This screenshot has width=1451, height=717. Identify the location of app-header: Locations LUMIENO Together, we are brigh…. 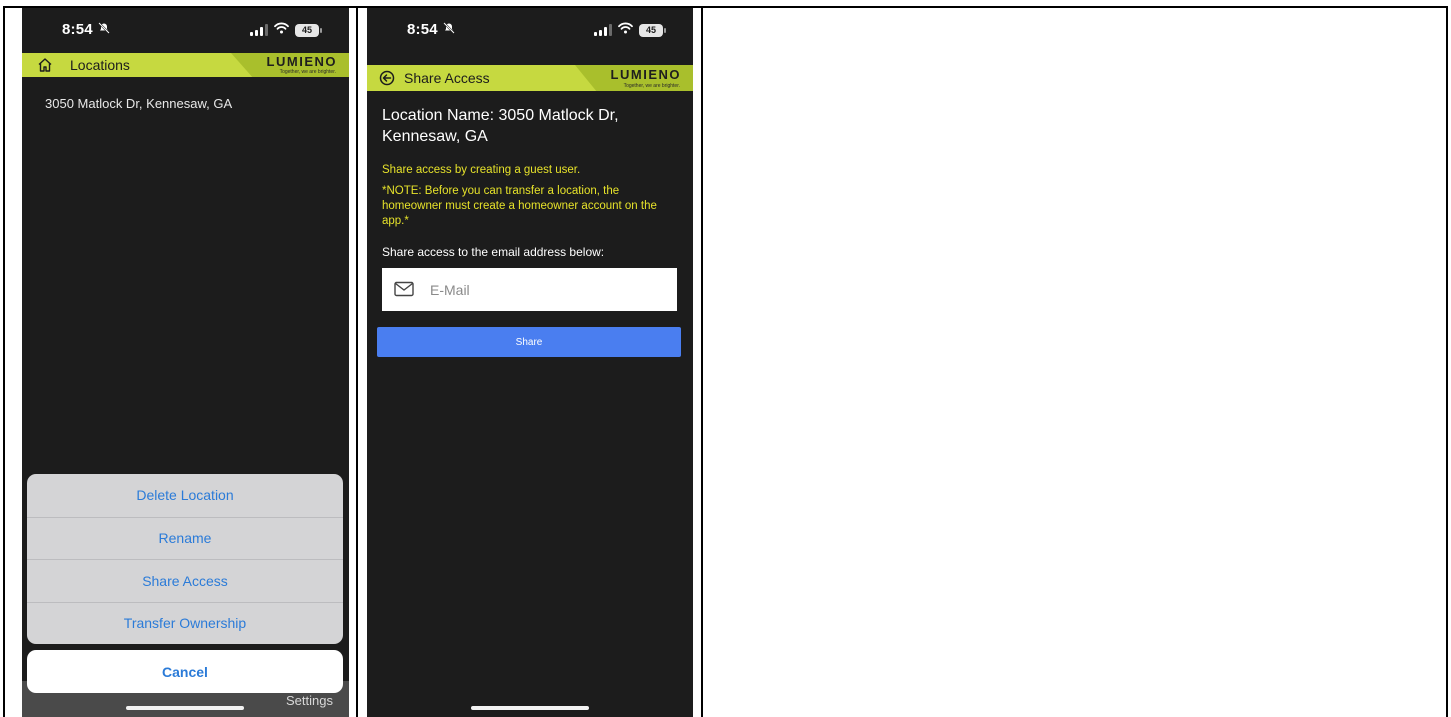
(185, 65).